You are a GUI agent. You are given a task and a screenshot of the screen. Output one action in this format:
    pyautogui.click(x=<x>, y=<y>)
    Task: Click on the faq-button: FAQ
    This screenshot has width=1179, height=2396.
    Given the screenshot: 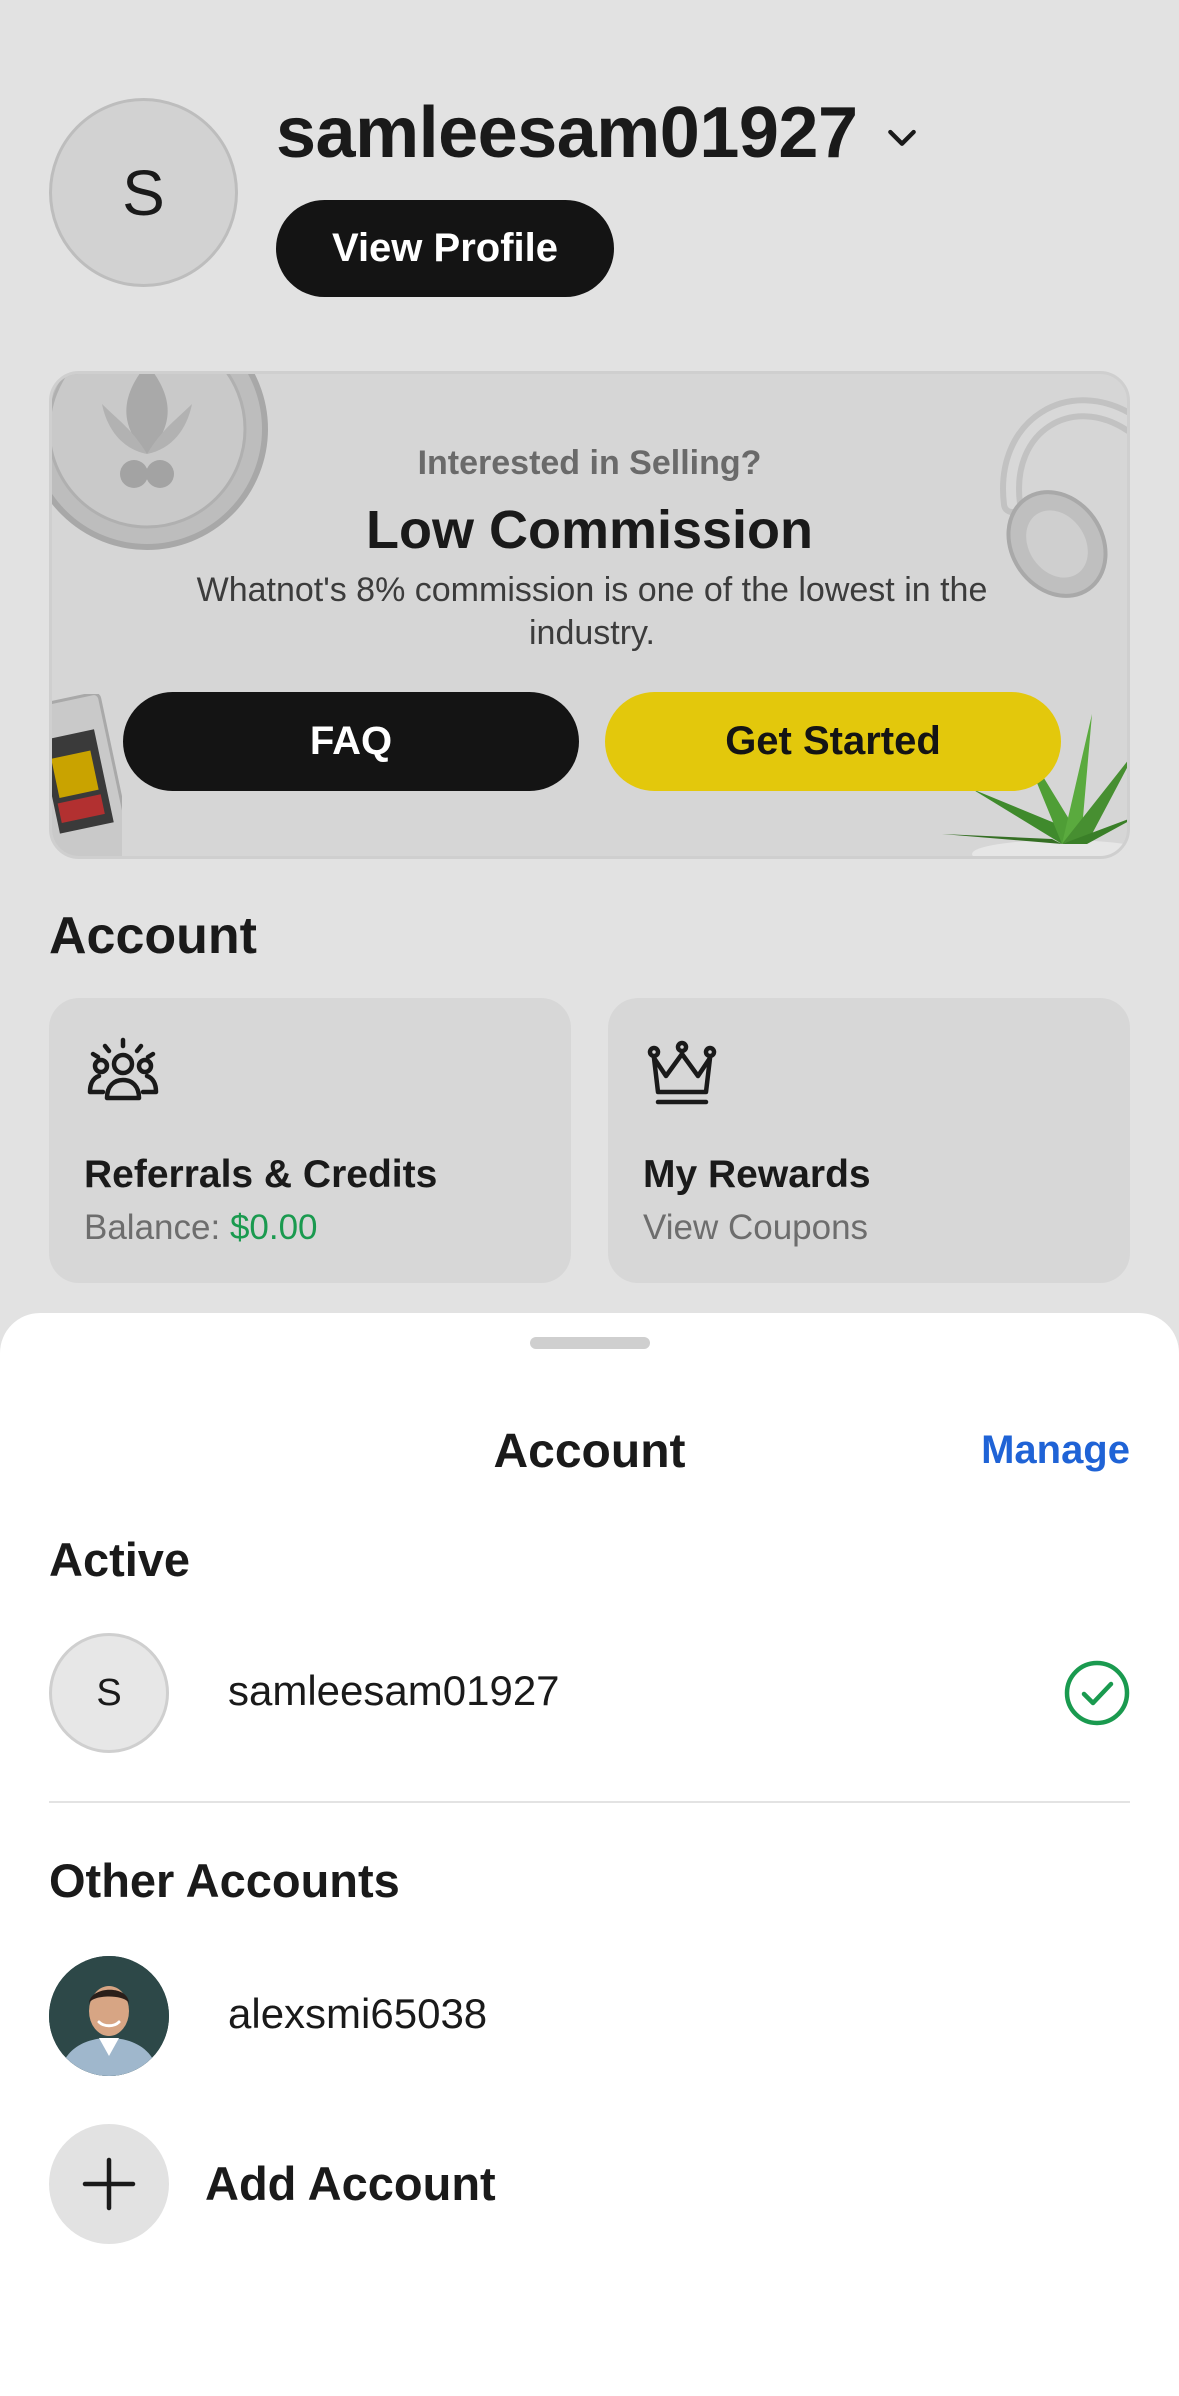 What is the action you would take?
    pyautogui.click(x=351, y=741)
    